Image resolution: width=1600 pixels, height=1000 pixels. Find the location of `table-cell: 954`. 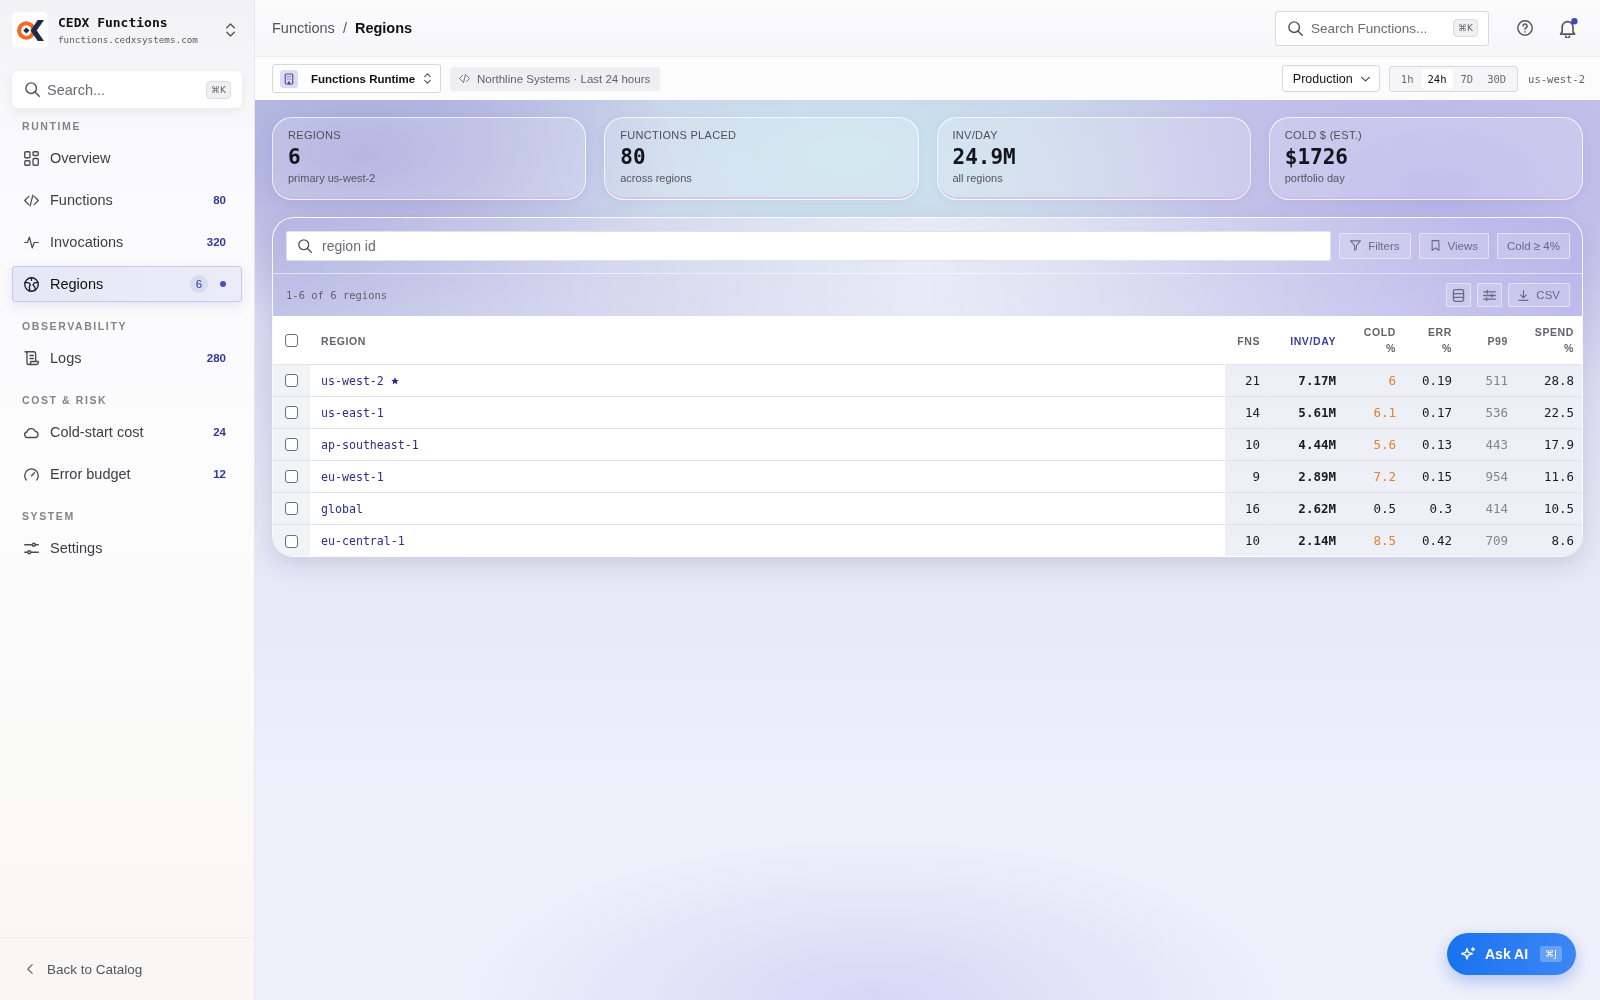

table-cell: 954 is located at coordinates (1496, 476).